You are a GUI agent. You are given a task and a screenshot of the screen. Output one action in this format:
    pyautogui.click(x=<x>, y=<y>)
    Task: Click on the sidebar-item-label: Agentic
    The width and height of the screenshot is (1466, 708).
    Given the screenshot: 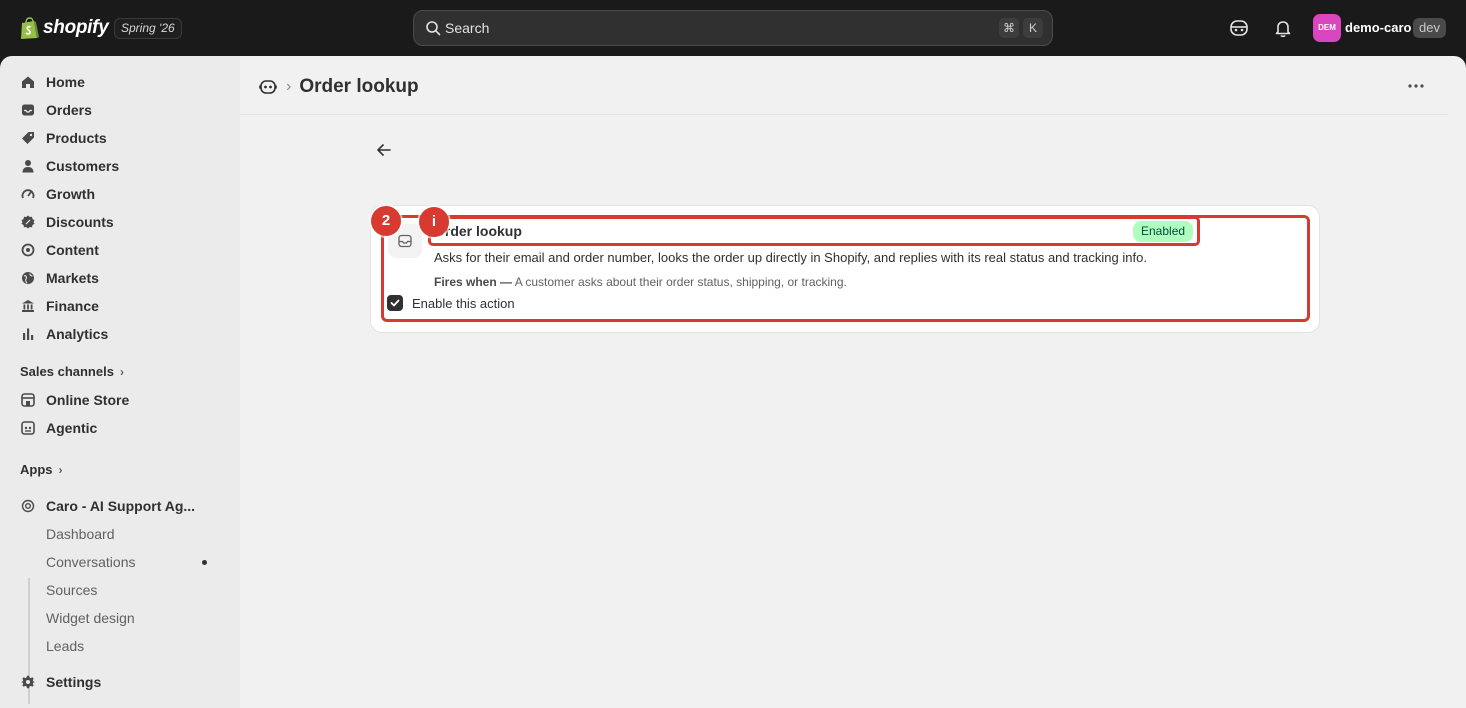 What is the action you would take?
    pyautogui.click(x=72, y=428)
    